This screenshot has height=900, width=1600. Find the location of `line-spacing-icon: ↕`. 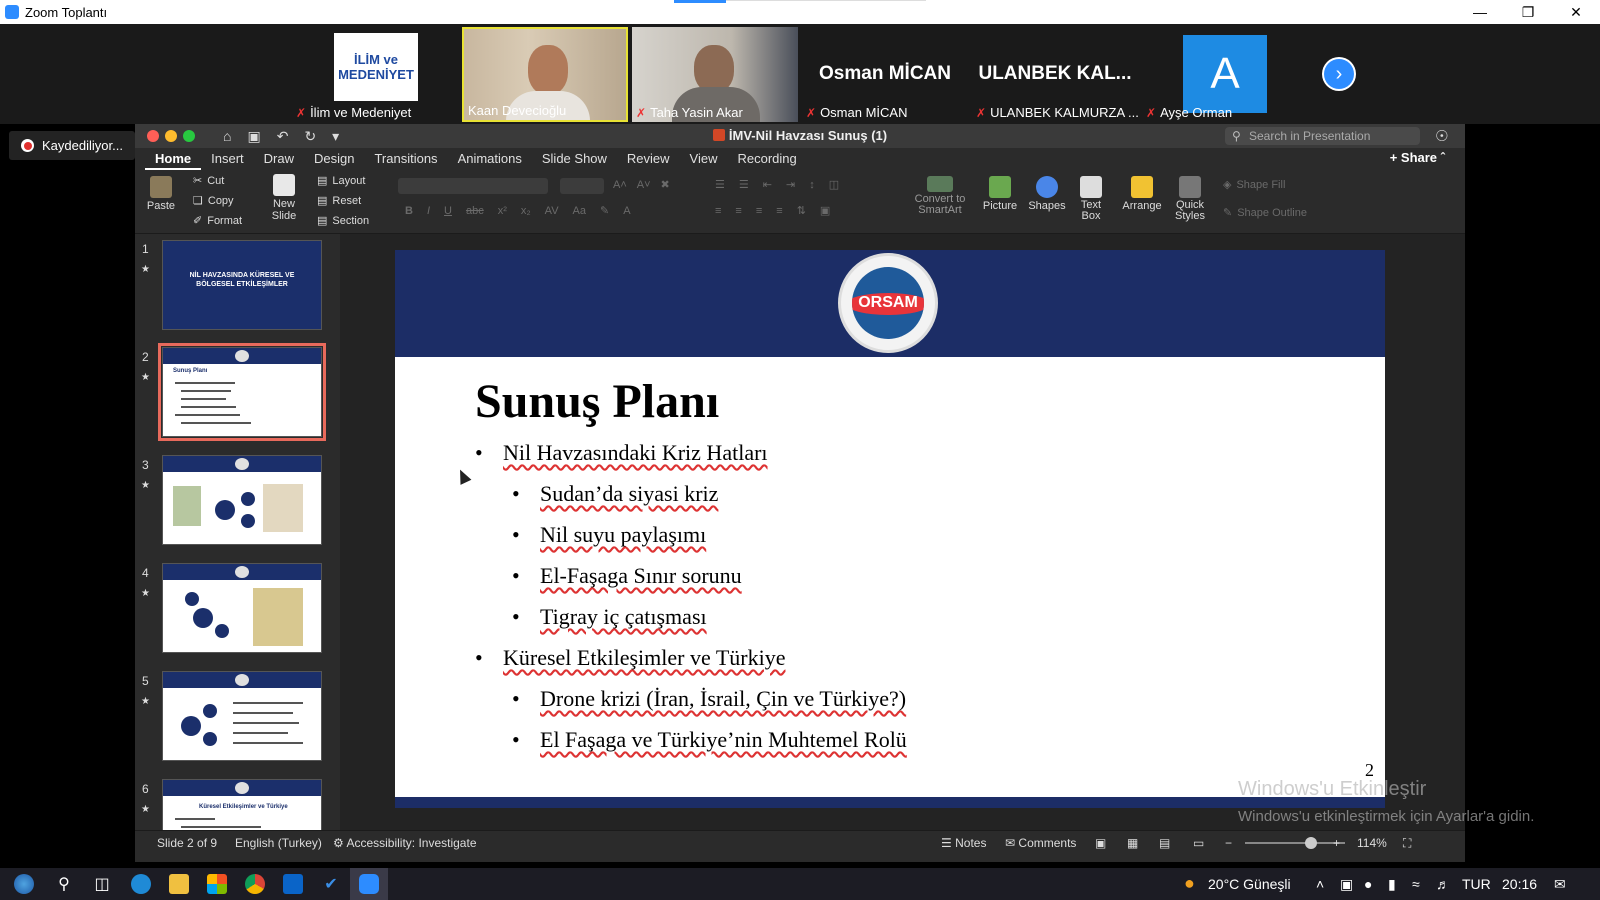

line-spacing-icon: ↕ is located at coordinates (812, 185).